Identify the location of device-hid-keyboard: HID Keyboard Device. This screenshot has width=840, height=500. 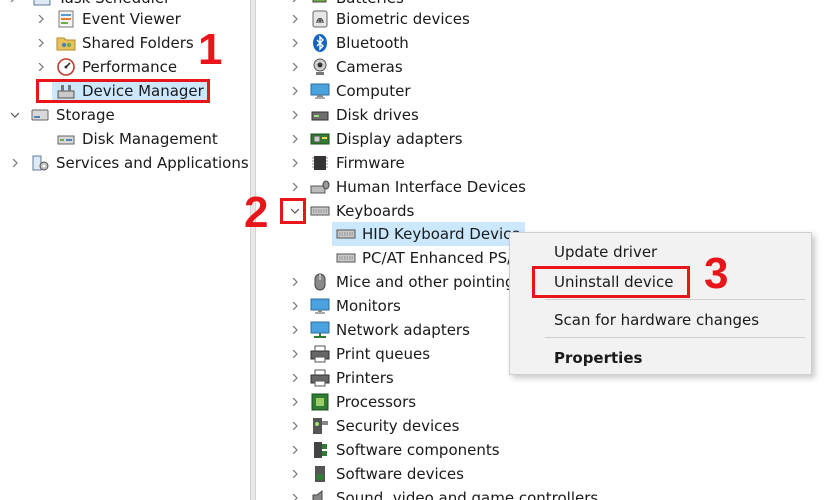
(428, 234).